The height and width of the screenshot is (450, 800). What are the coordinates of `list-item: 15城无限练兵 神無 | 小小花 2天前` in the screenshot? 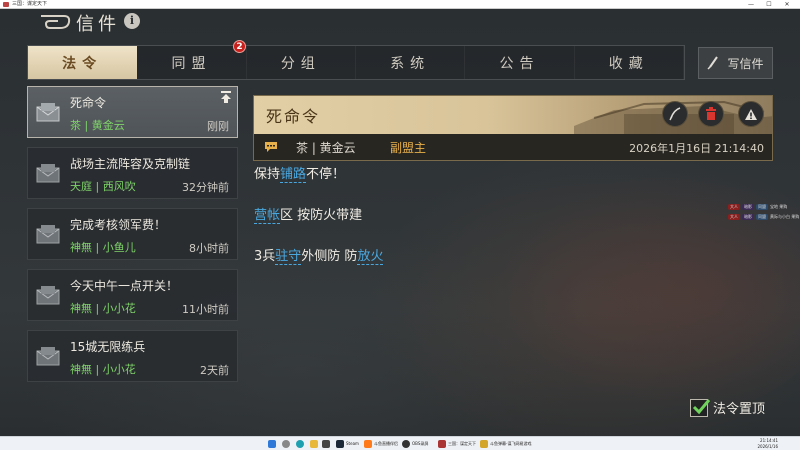 It's located at (132, 356).